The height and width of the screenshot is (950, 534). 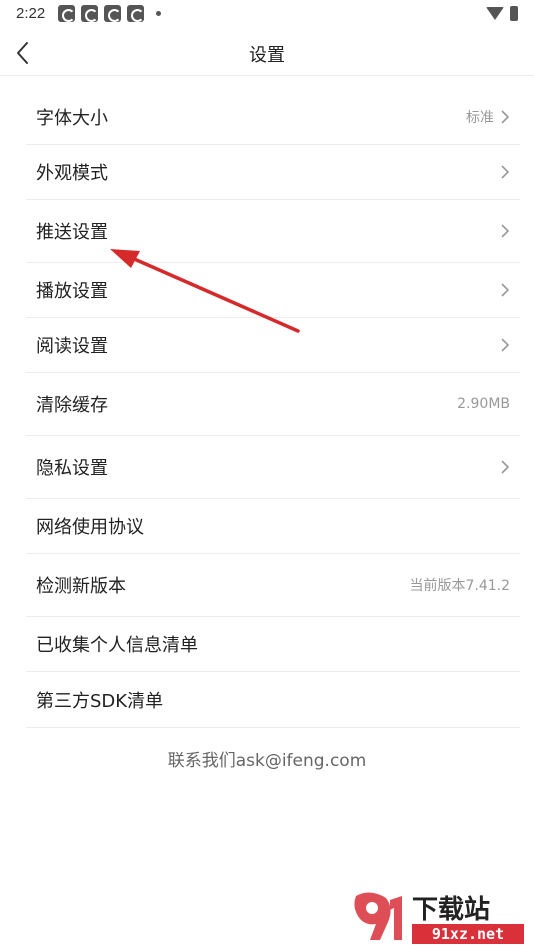 I want to click on font-size-value: 标准, so click(x=480, y=118).